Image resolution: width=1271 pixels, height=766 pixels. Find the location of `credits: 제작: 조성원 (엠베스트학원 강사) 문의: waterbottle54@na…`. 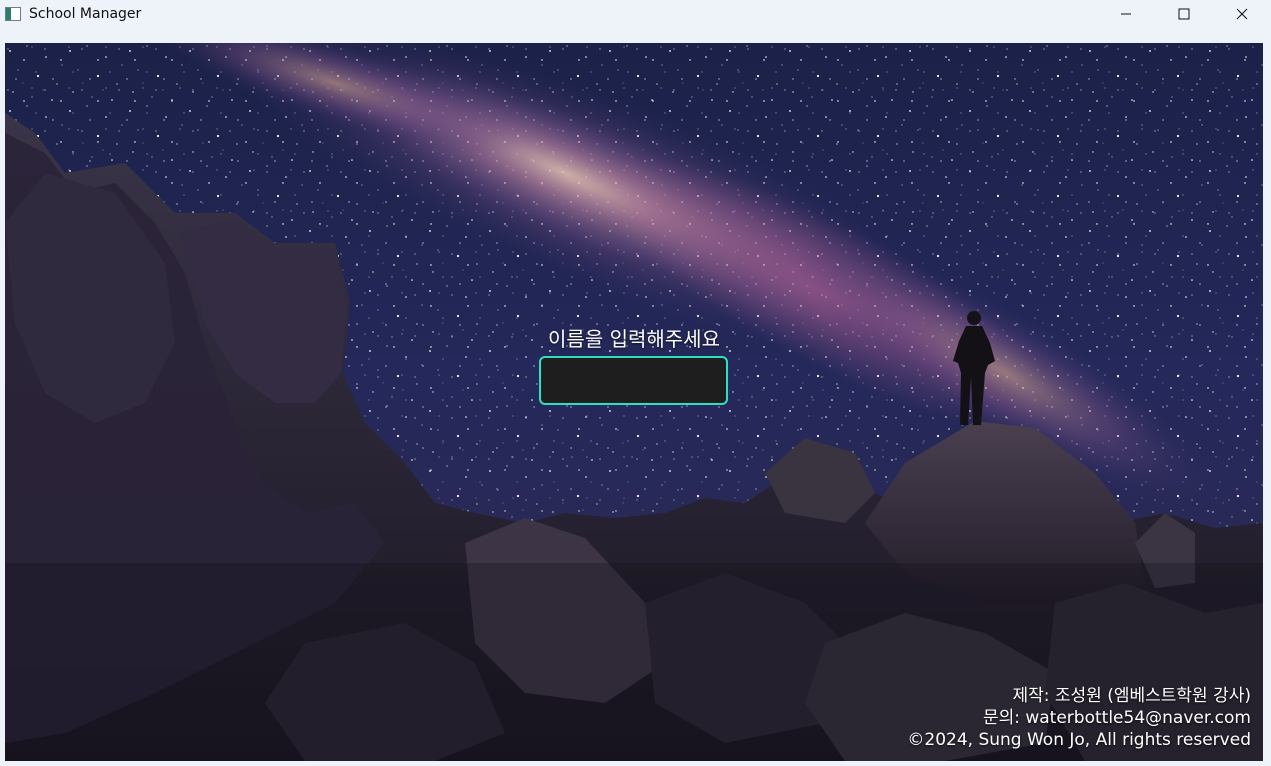

credits: 제작: 조성원 (엠베스트학원 강사) 문의: waterbottle54@na… is located at coordinates (1079, 718).